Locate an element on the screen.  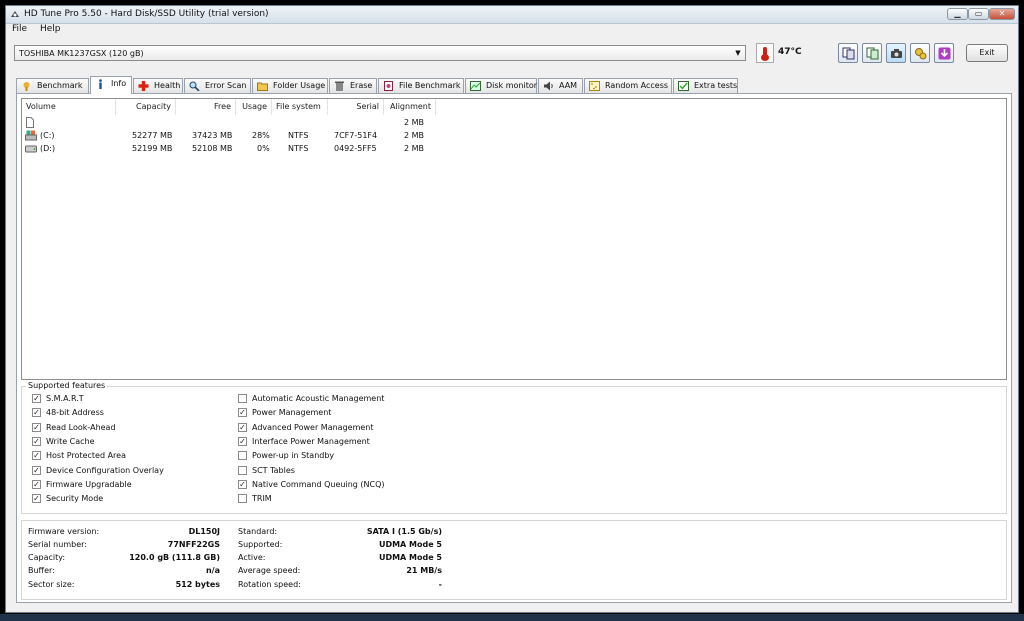
chevron-down-icon: ▼ is located at coordinates (738, 53).